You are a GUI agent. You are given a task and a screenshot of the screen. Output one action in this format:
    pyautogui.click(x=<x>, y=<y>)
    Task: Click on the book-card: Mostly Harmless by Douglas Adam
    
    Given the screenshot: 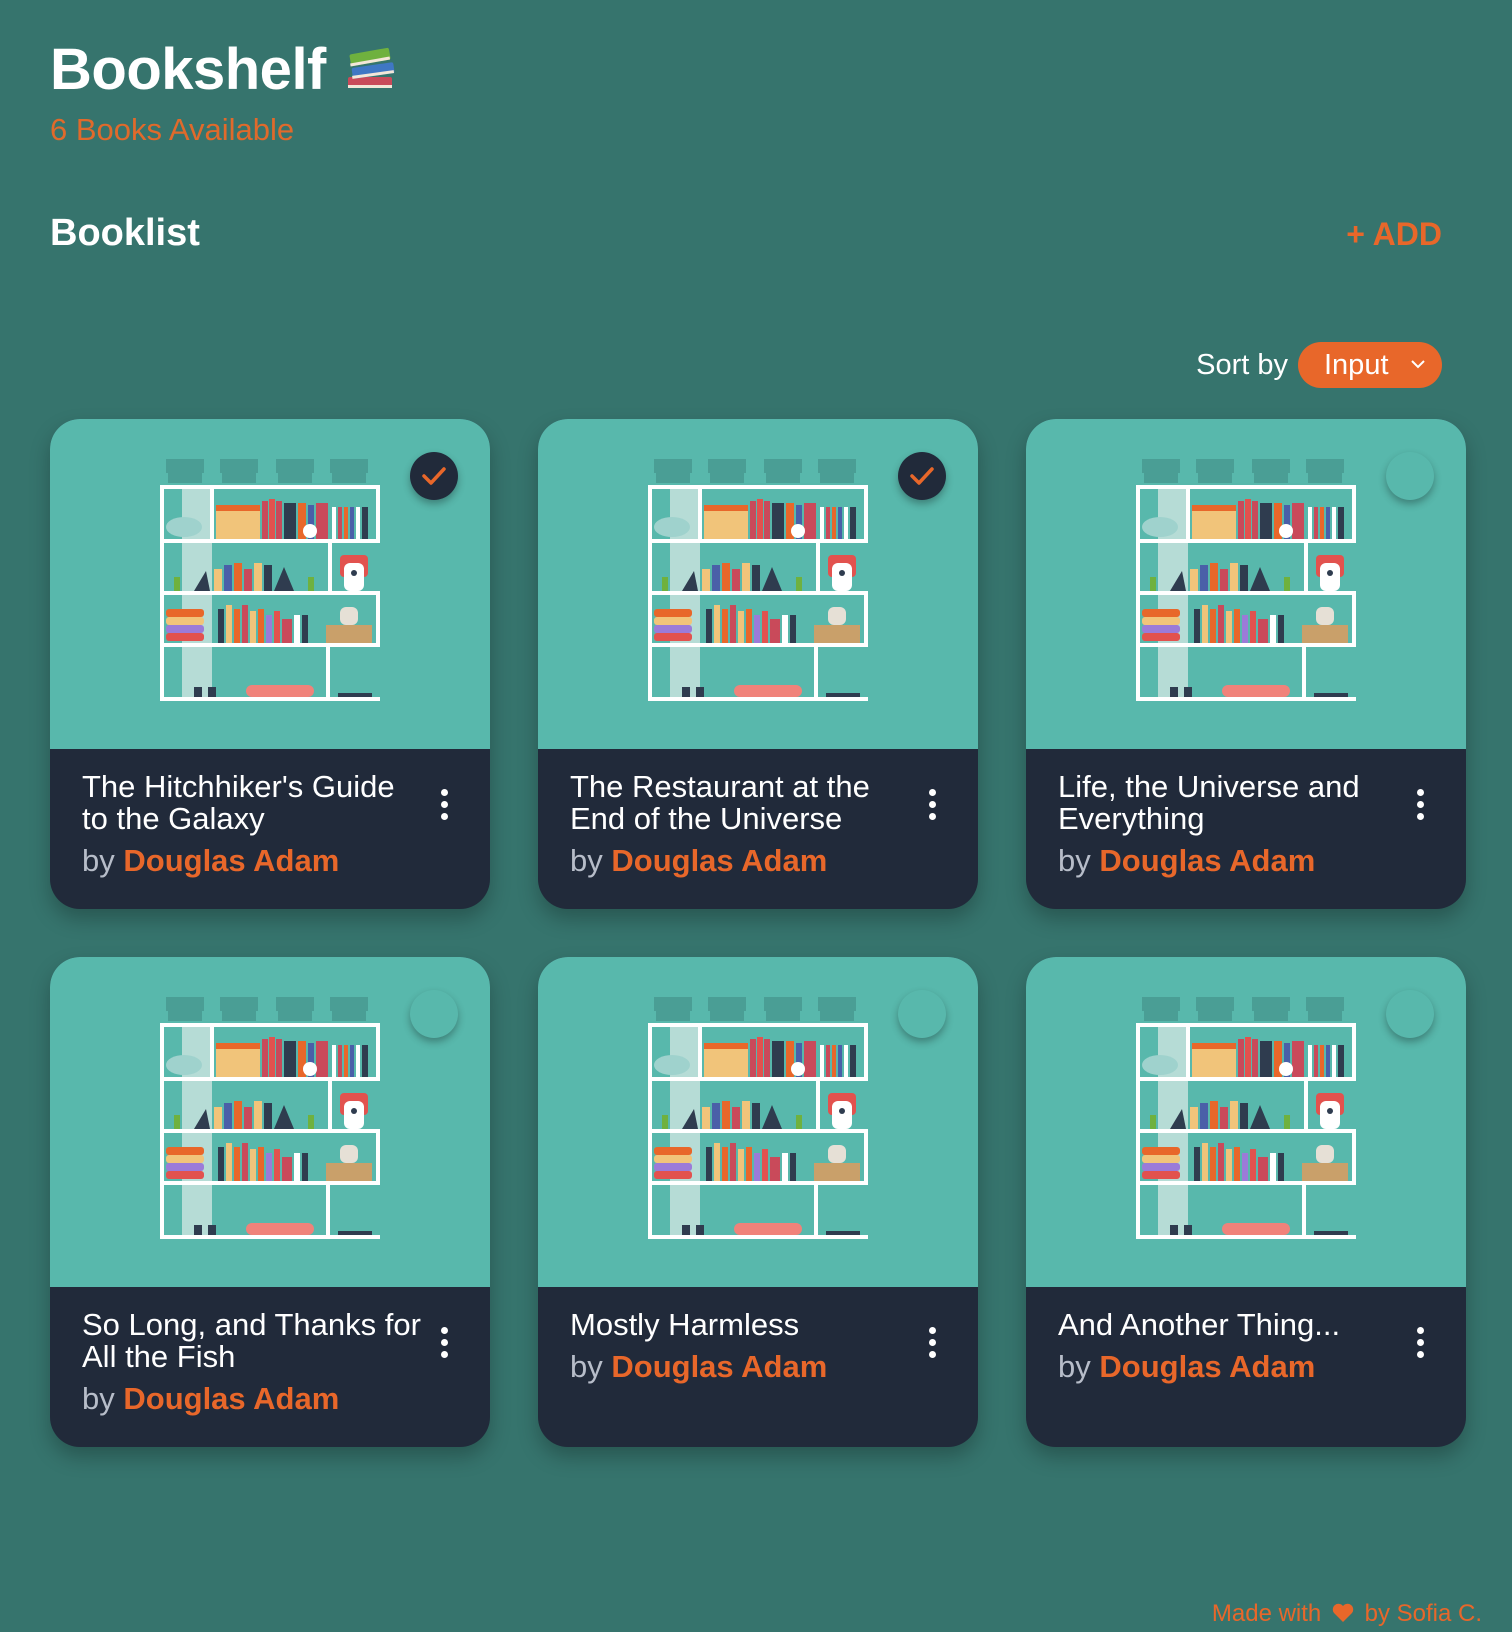 What is the action you would take?
    pyautogui.click(x=758, y=1202)
    